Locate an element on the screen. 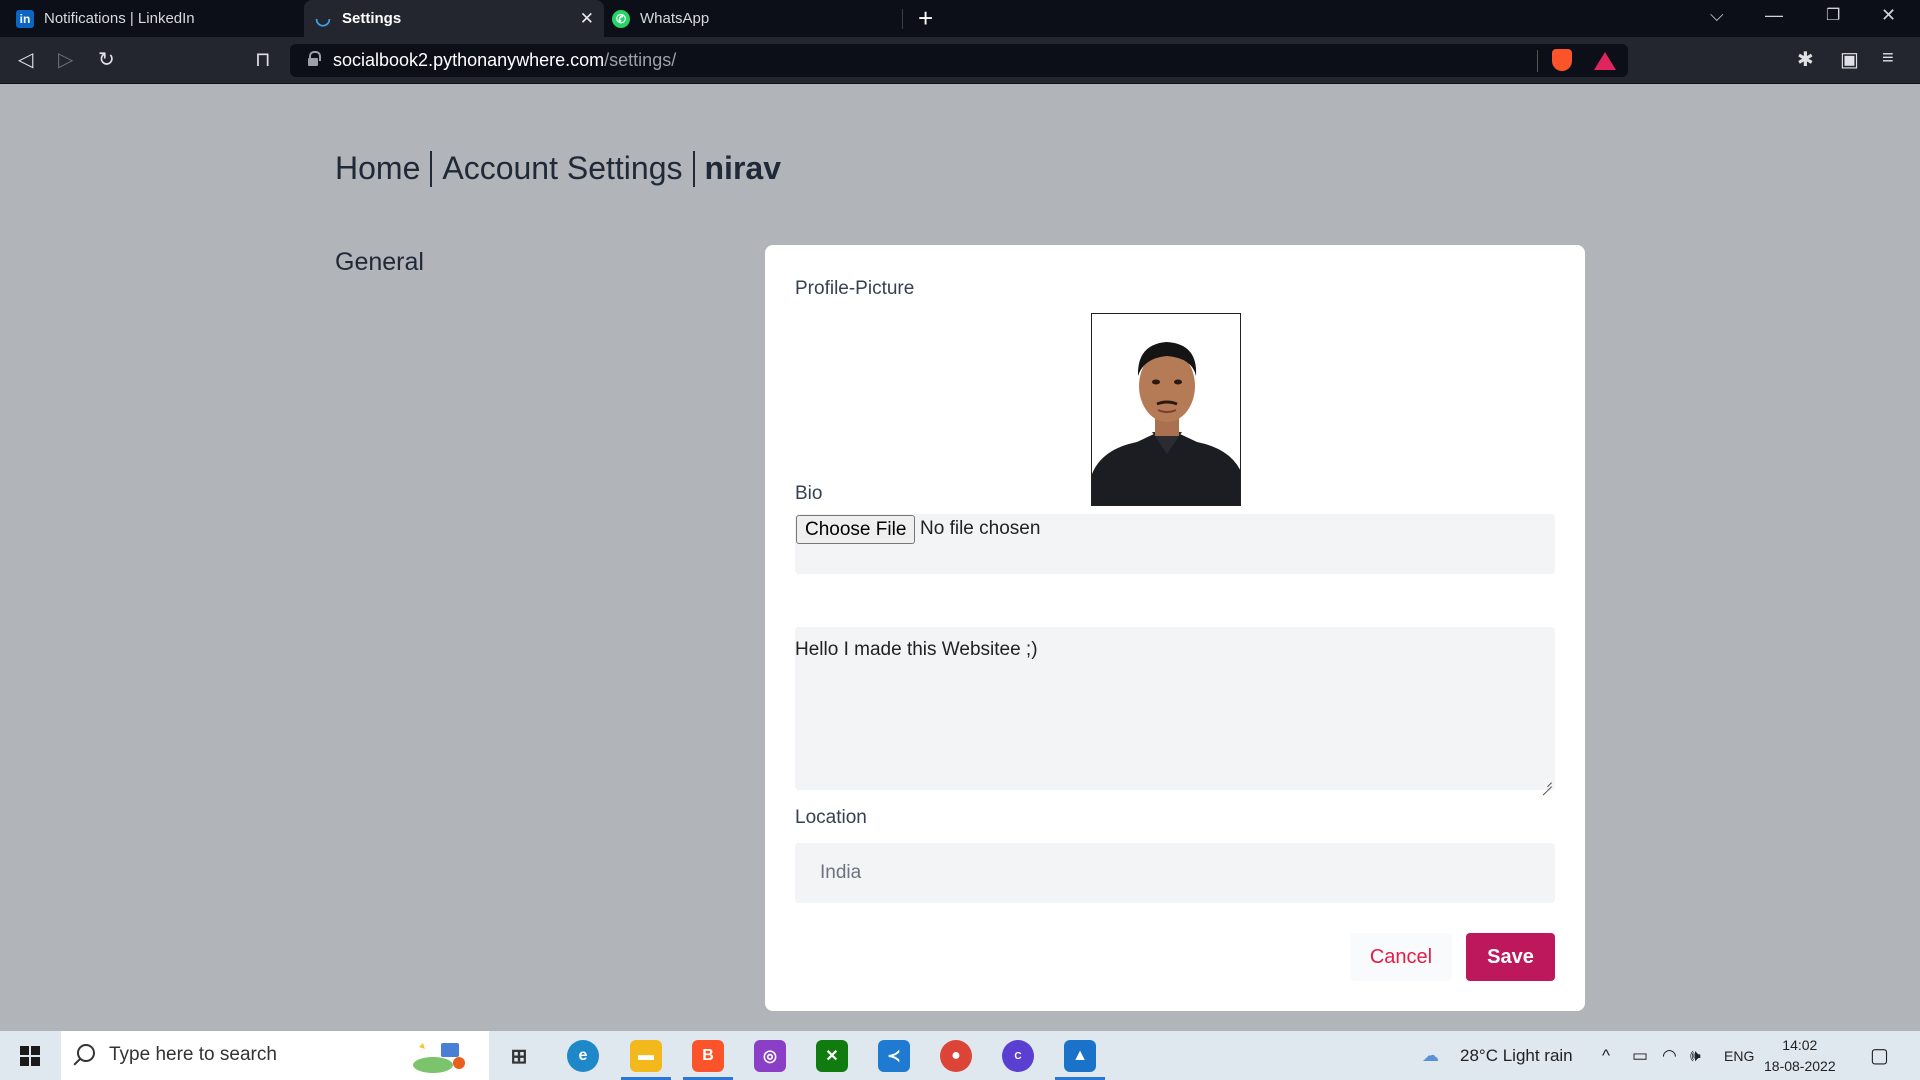 The height and width of the screenshot is (1080, 1920). wifi-icon: ◠ is located at coordinates (1669, 1056).